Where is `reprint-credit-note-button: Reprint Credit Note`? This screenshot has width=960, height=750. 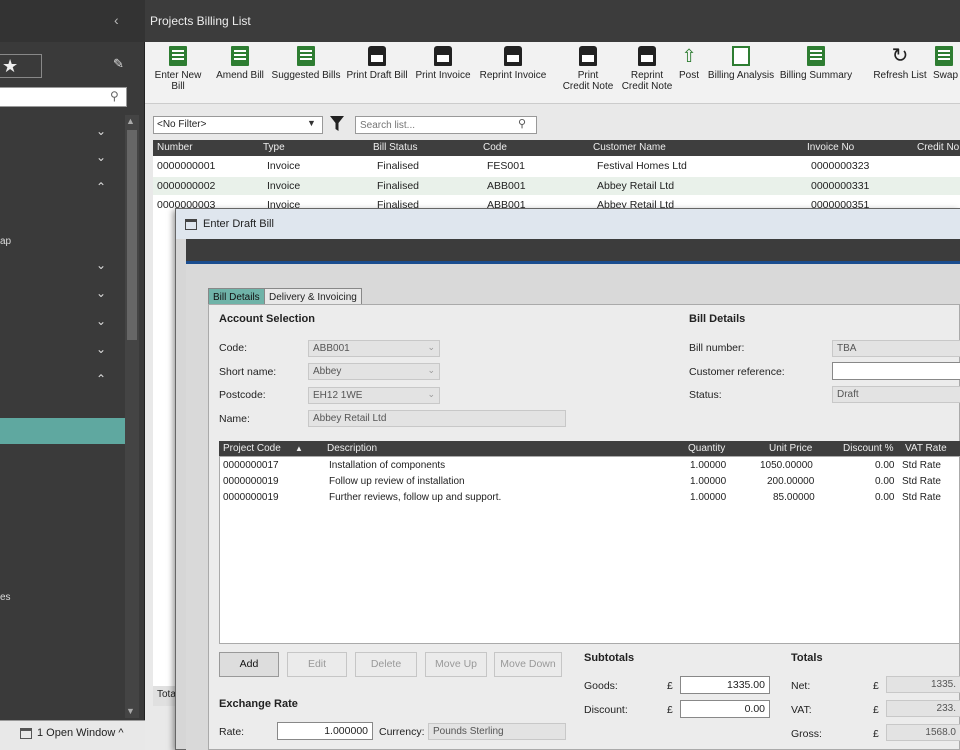 reprint-credit-note-button: Reprint Credit Note is located at coordinates (647, 69).